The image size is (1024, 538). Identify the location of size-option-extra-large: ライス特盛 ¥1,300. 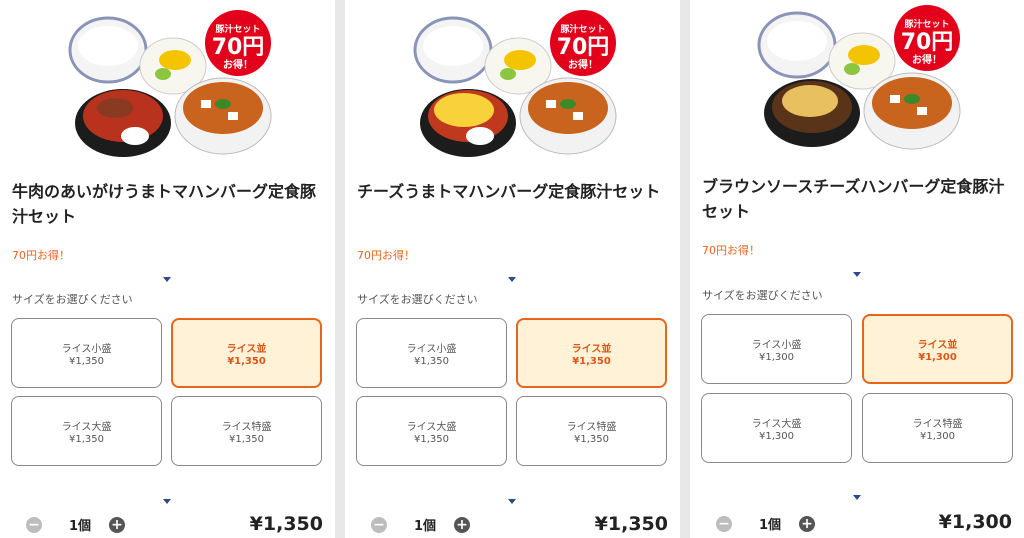
(937, 428).